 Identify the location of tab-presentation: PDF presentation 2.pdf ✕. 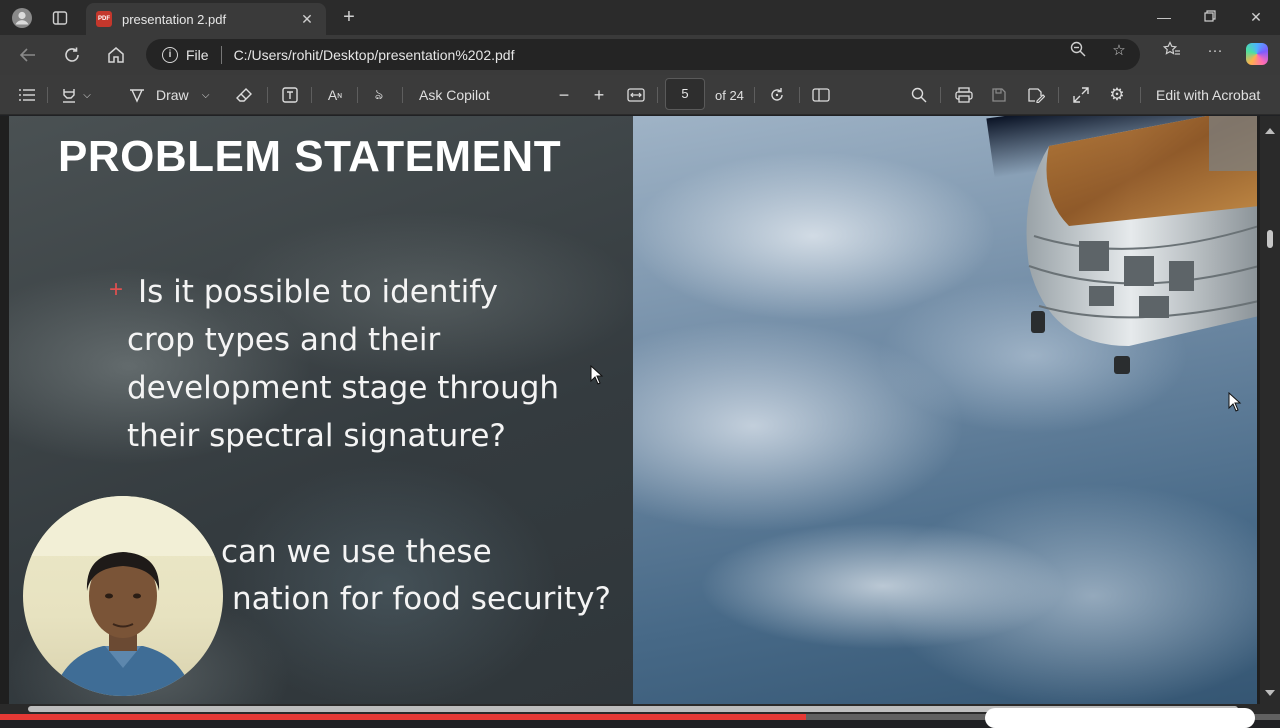
(206, 19).